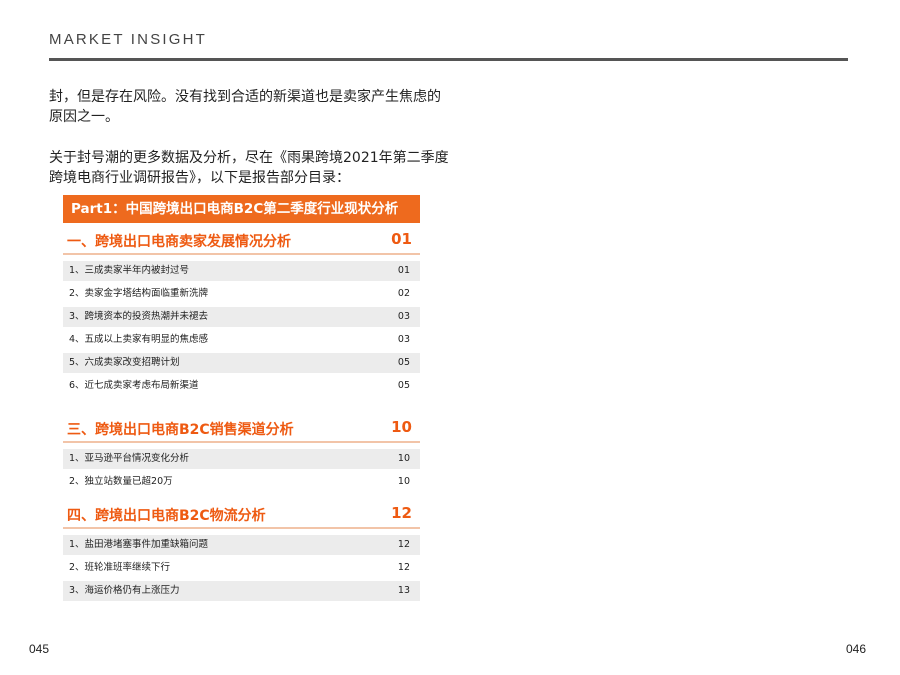 This screenshot has height=675, width=900. What do you see at coordinates (241, 386) in the screenshot?
I see `toc-item: 6、近七成卖家考虑布局新渠道 05` at bounding box center [241, 386].